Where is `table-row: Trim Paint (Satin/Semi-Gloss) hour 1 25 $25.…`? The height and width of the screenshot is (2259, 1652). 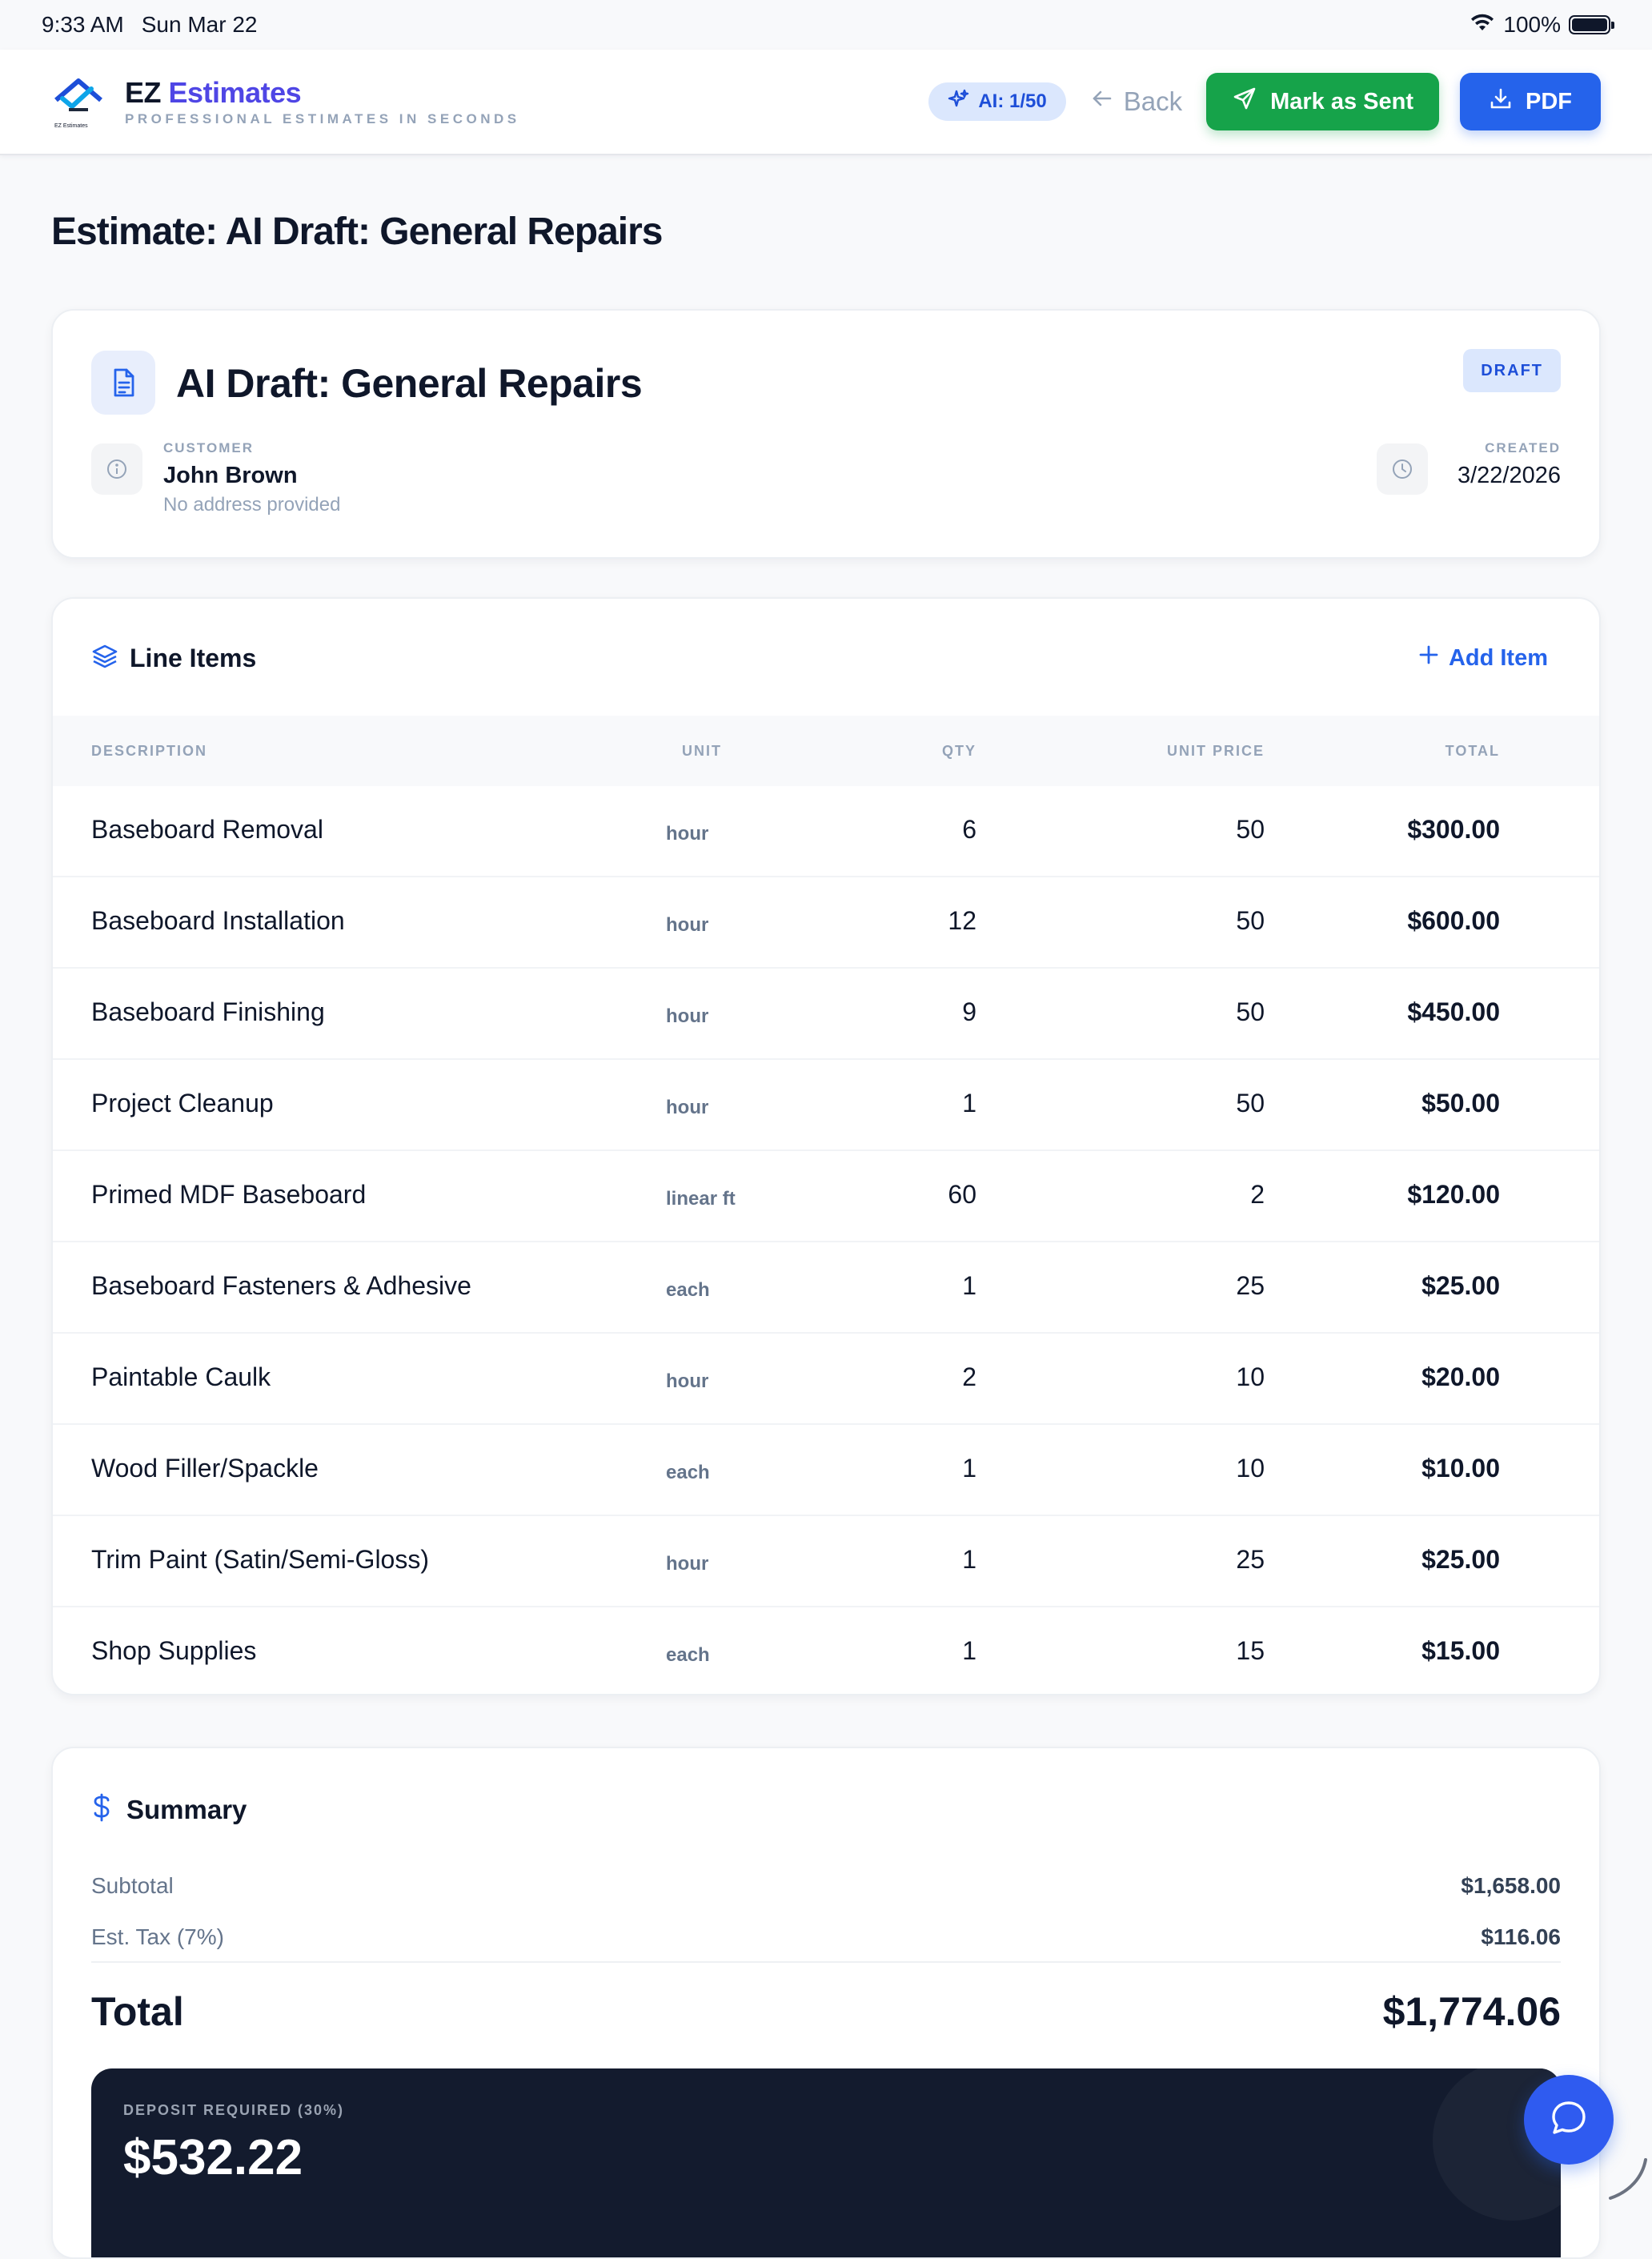
table-row: Trim Paint (Satin/Semi-Gloss) hour 1 25 $25.… is located at coordinates (826, 1561).